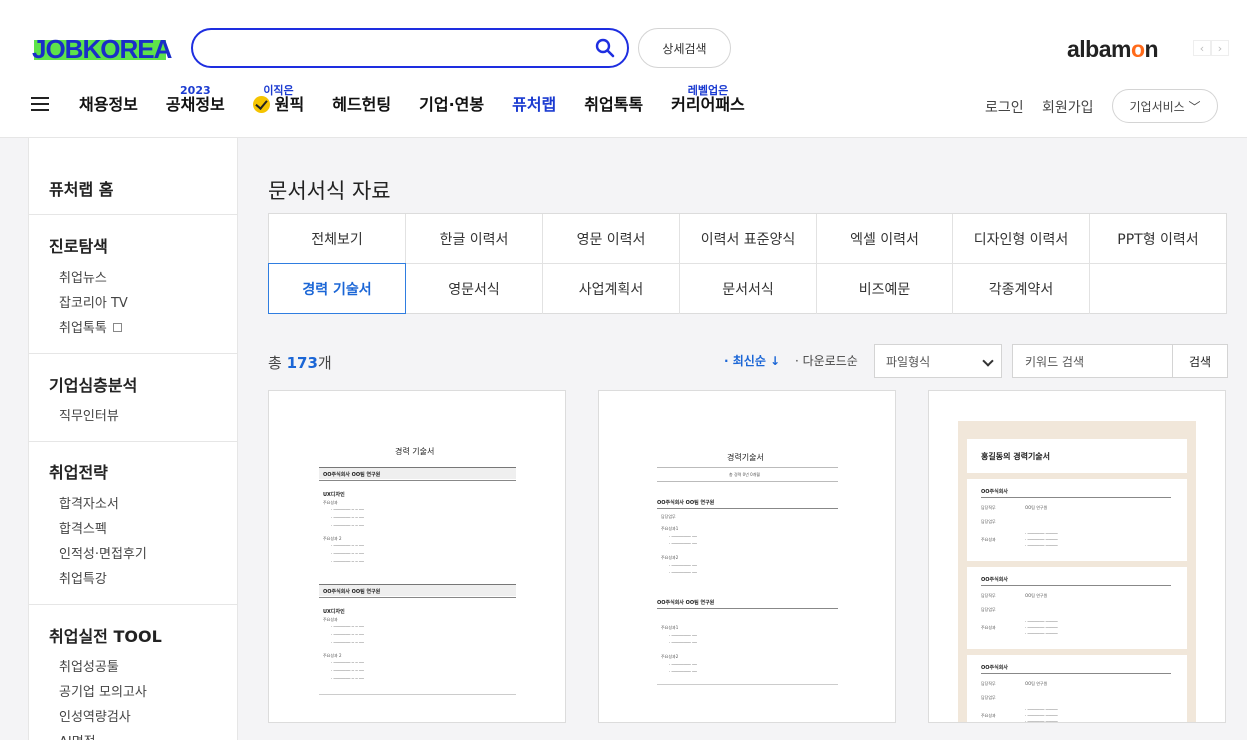 The height and width of the screenshot is (740, 1247). I want to click on nav-item-public: 2023 공채정보, so click(195, 100).